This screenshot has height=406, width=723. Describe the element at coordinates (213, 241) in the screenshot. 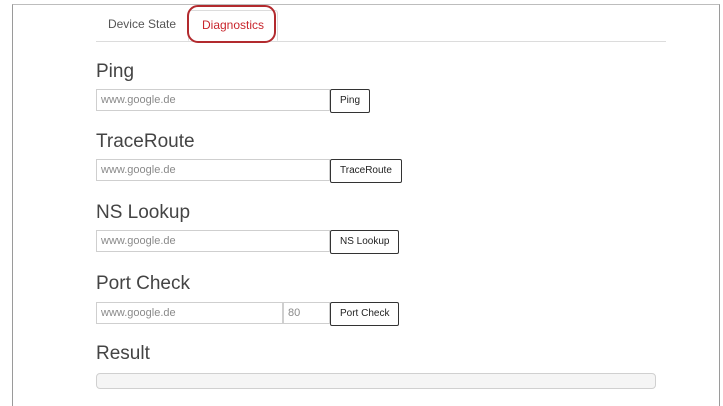

I see `nslookup-host-input` at that location.